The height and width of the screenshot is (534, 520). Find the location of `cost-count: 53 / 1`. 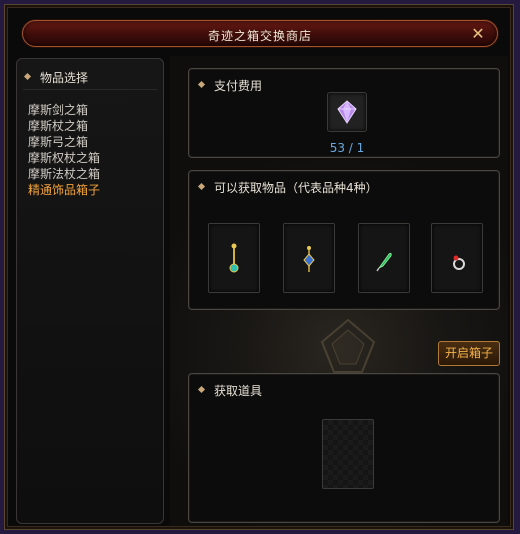

cost-count: 53 / 1 is located at coordinates (347, 148).